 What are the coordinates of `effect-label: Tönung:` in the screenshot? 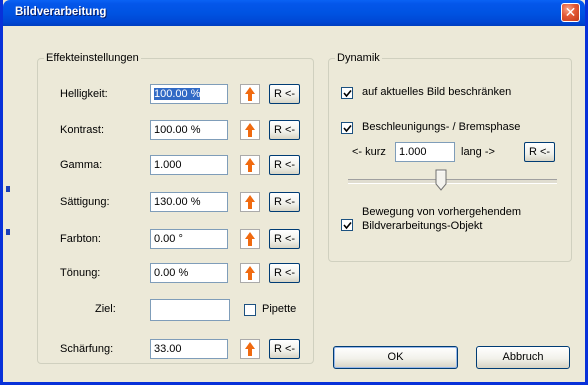 It's located at (80, 273).